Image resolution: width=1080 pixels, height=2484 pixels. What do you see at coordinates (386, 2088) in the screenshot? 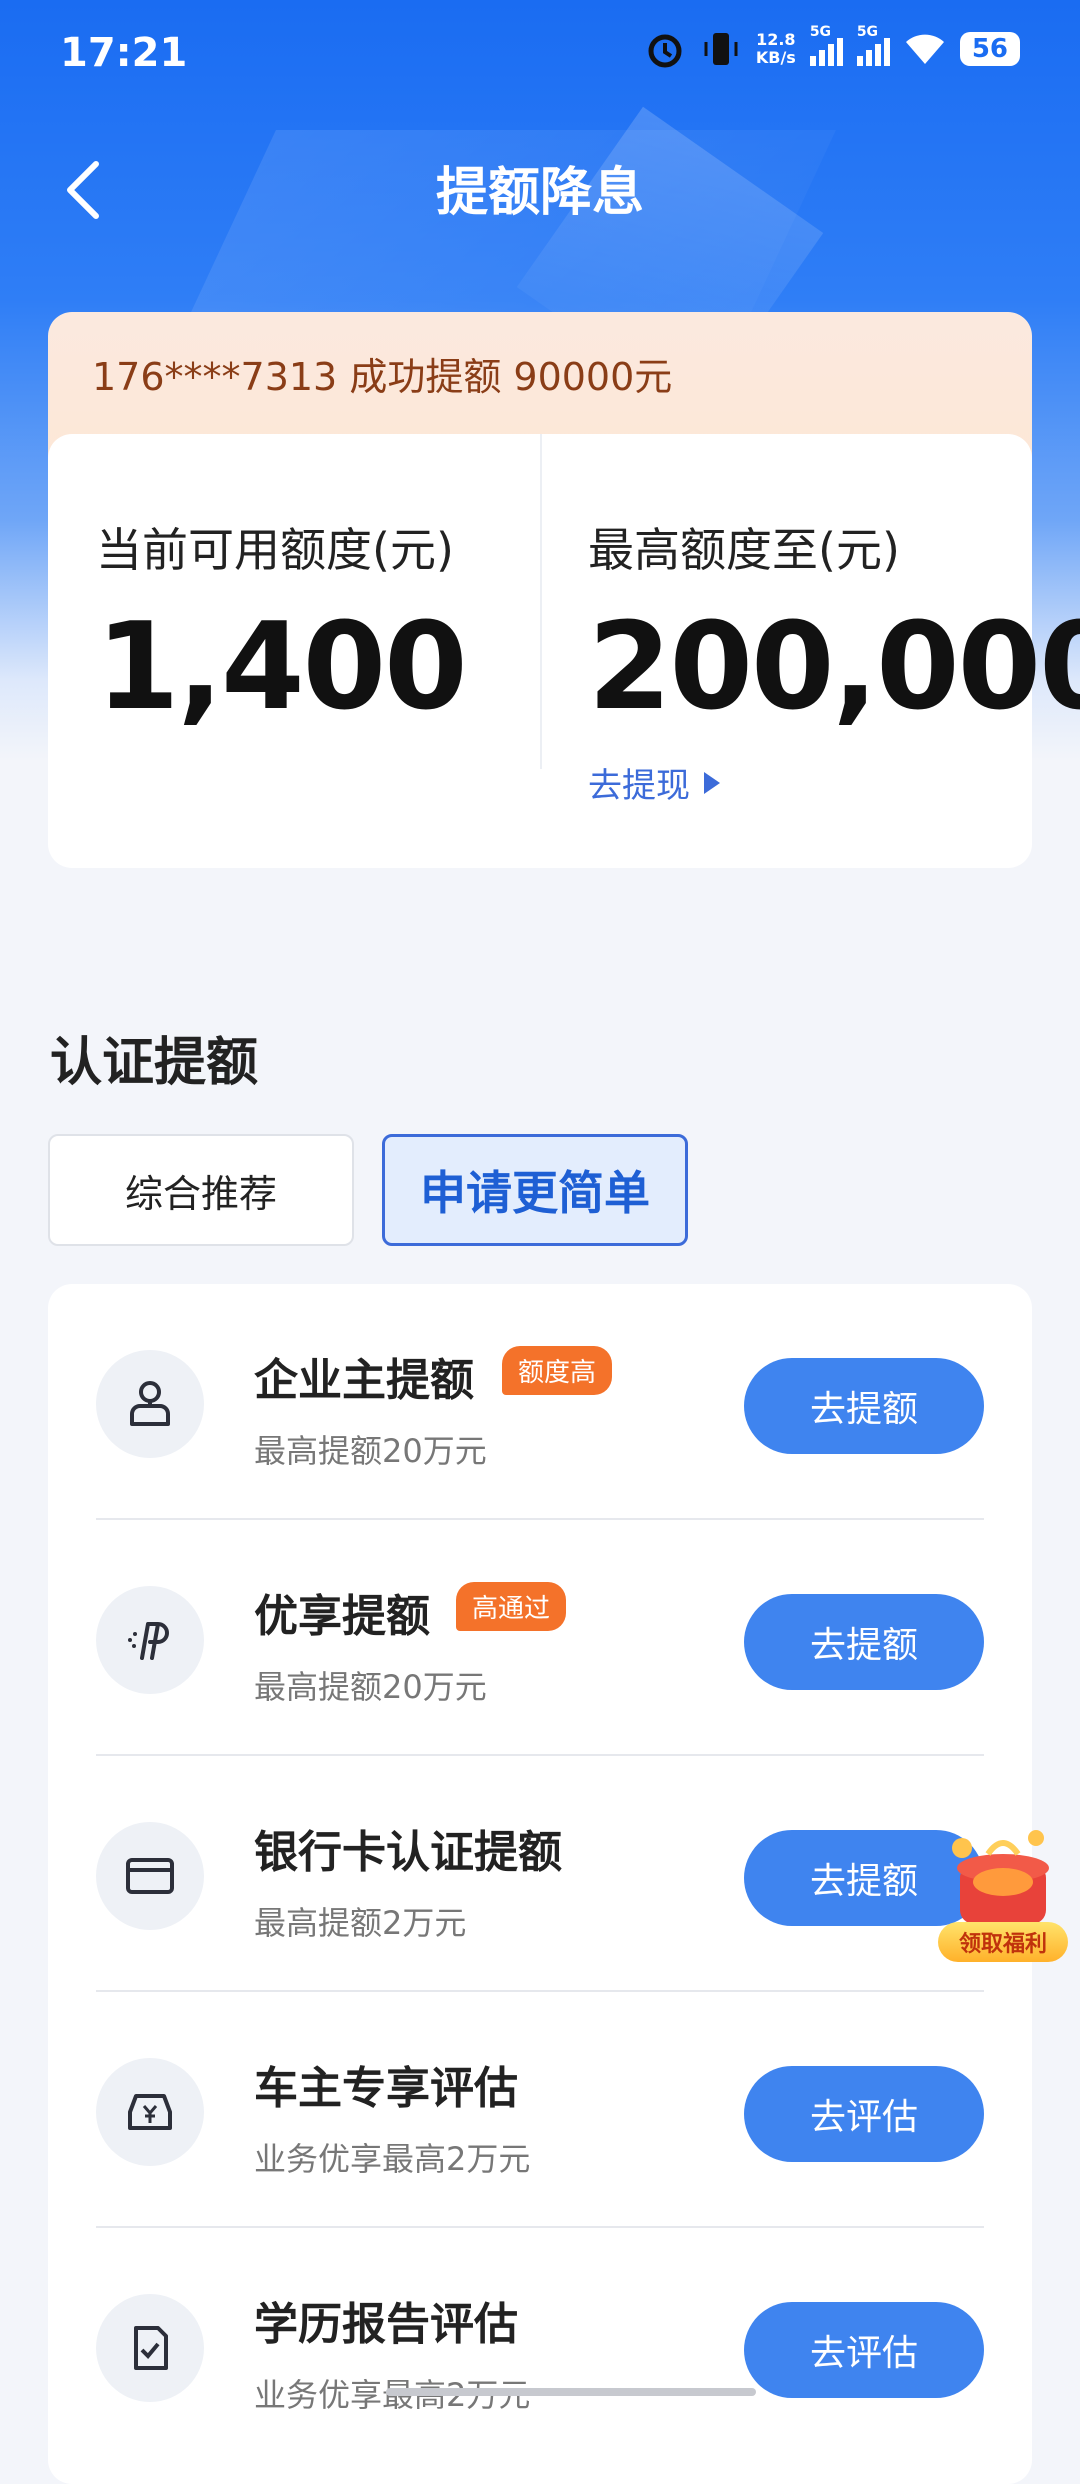
I see `item-title: 车主专享评估` at bounding box center [386, 2088].